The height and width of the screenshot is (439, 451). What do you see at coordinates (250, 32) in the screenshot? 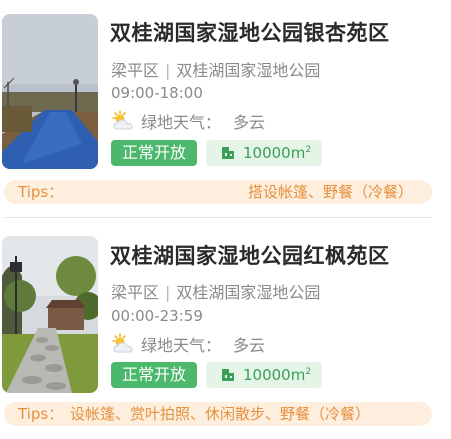
I see `park-name: 双桂湖国家湿地公园银杏苑区` at bounding box center [250, 32].